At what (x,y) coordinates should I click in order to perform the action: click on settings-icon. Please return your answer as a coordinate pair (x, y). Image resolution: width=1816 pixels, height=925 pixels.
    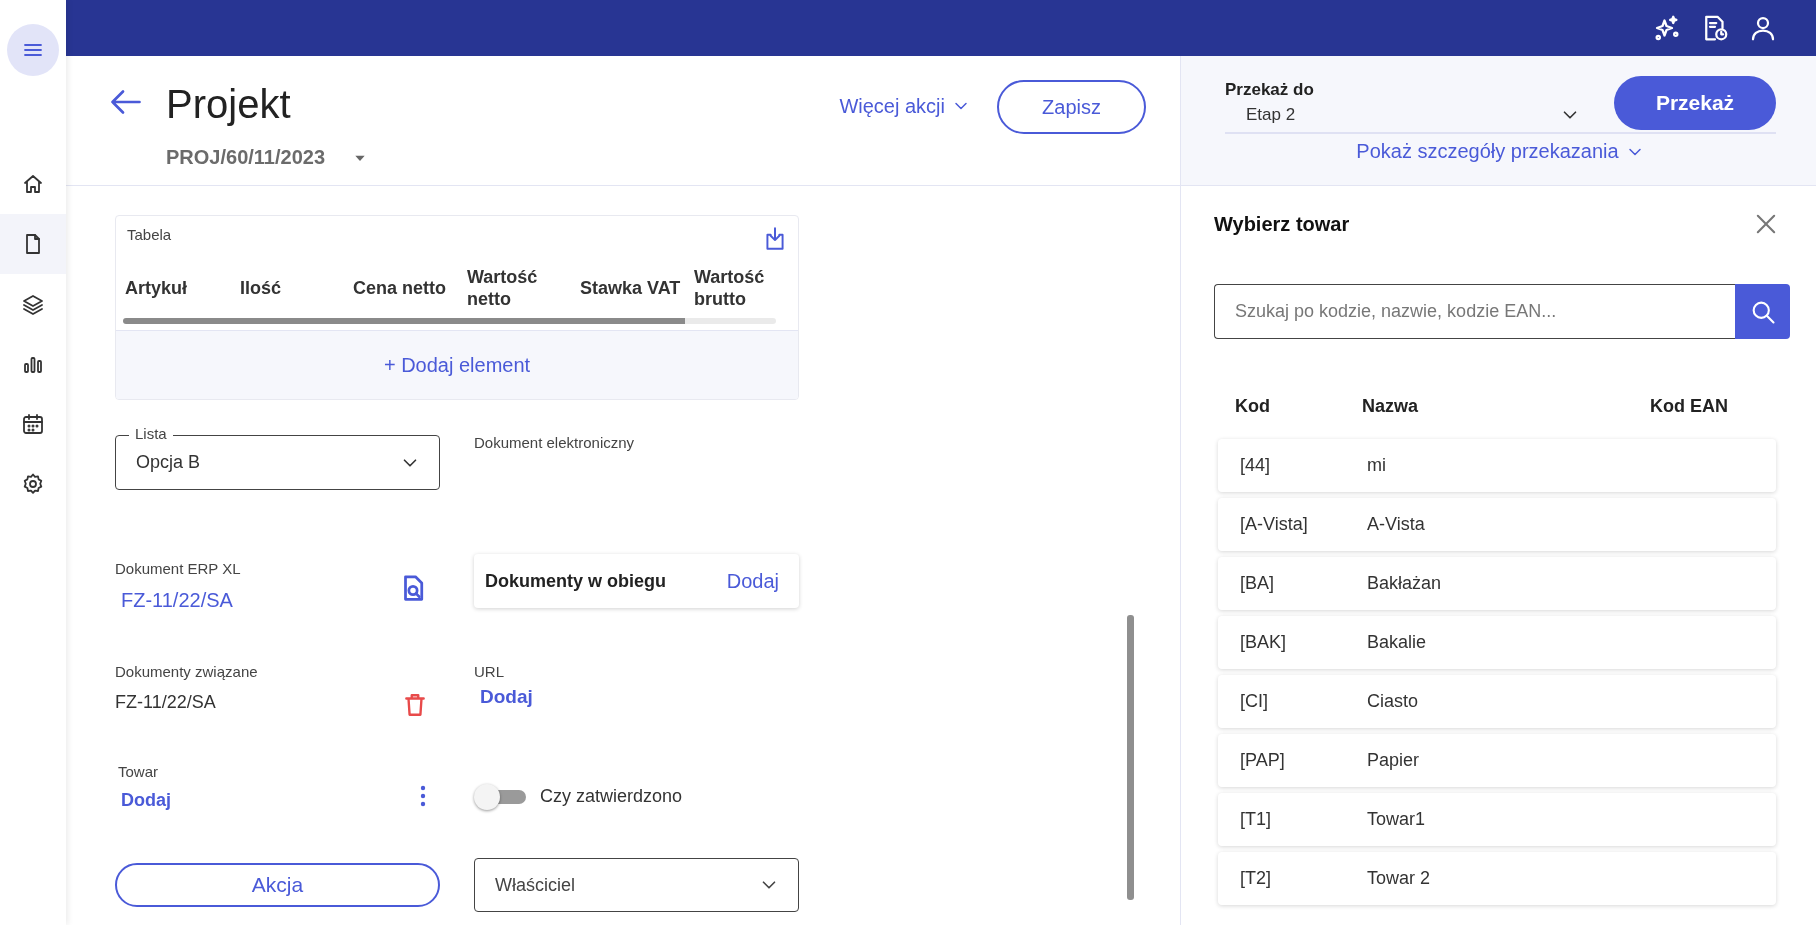
    Looking at the image, I should click on (33, 484).